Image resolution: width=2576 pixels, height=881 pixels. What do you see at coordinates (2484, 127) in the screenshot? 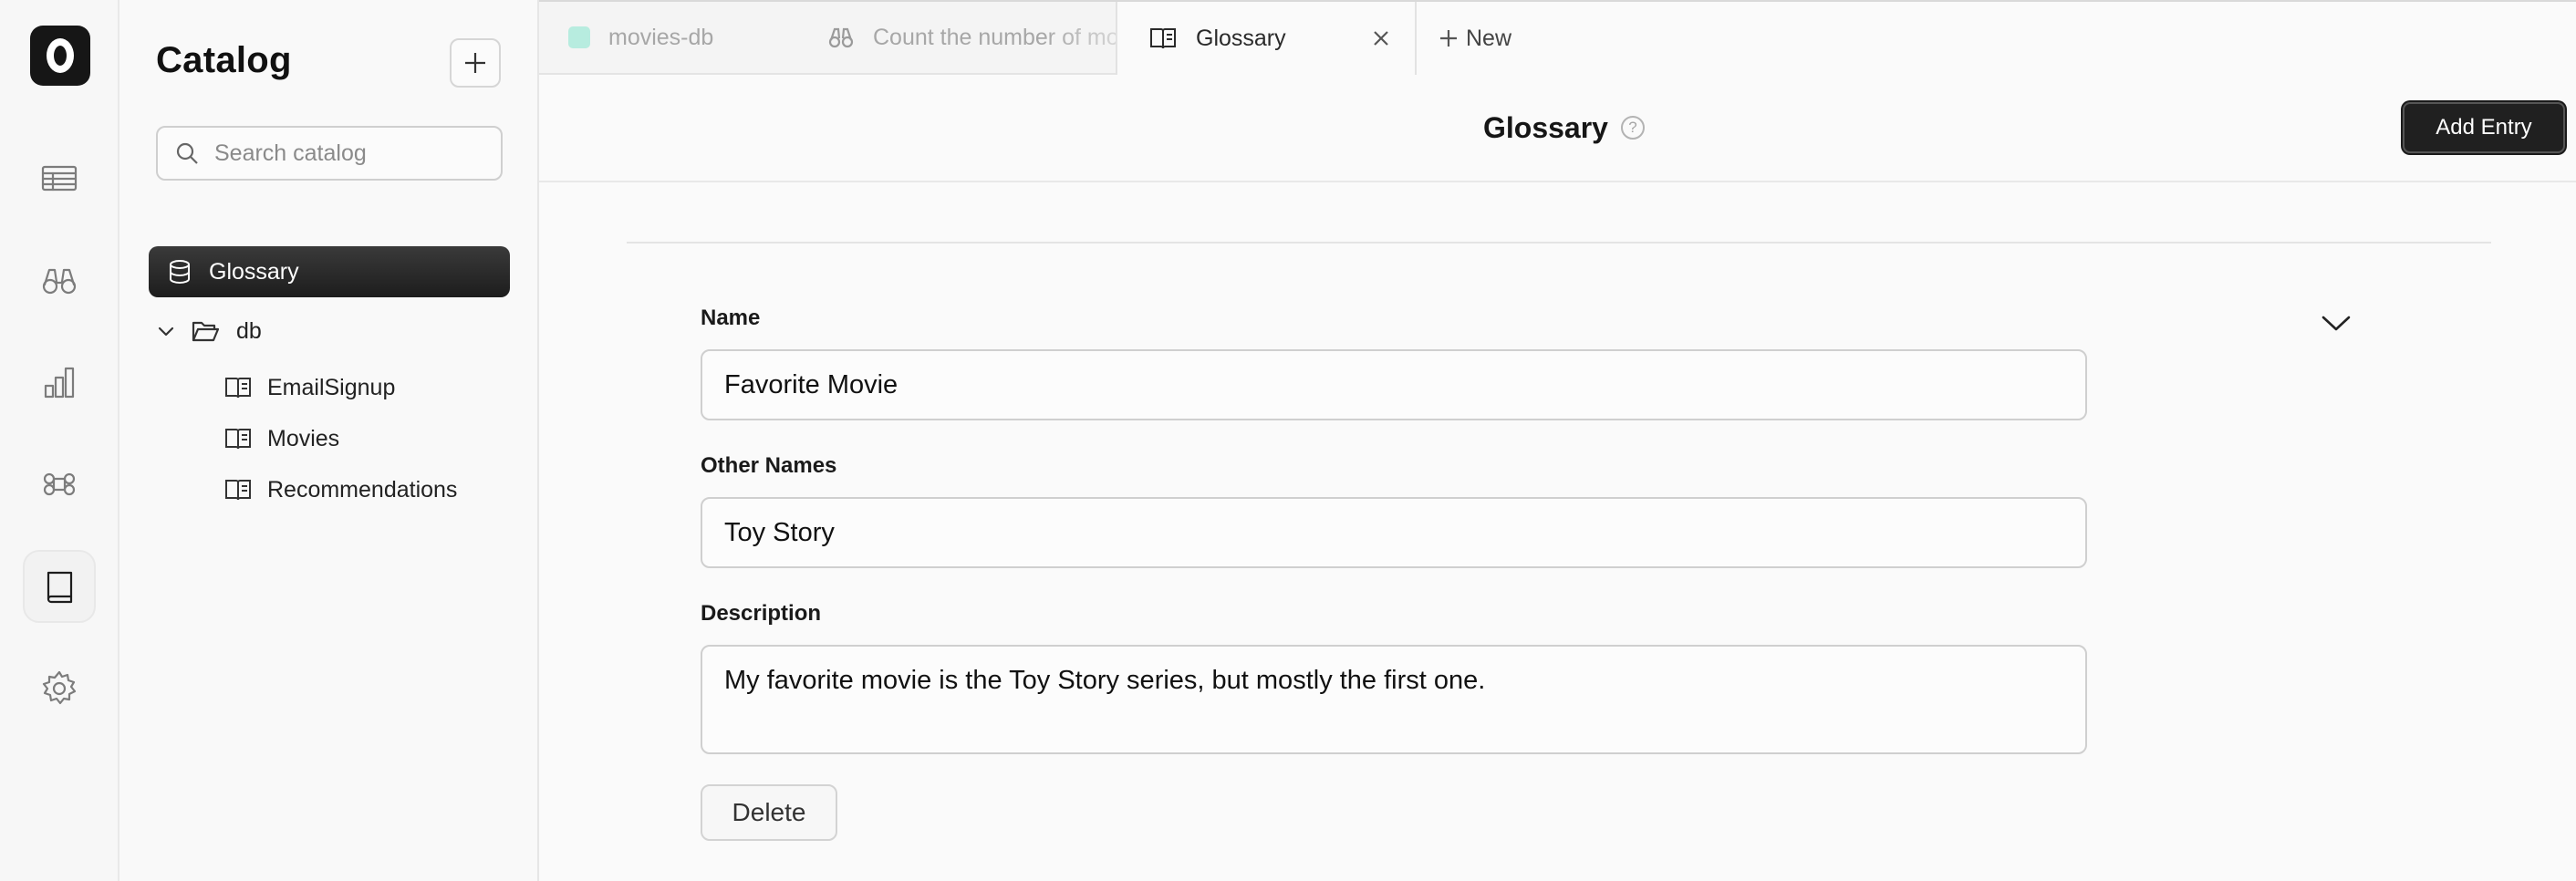
I see `add-entry-button: Add Entry` at bounding box center [2484, 127].